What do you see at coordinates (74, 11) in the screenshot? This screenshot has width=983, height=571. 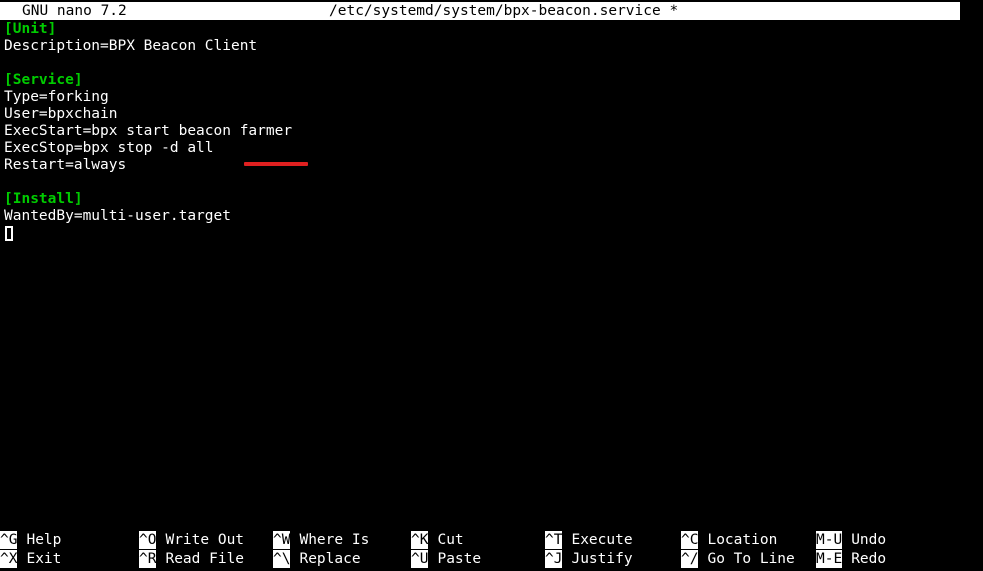 I see `nano-version-label: GNU nano 7.2` at bounding box center [74, 11].